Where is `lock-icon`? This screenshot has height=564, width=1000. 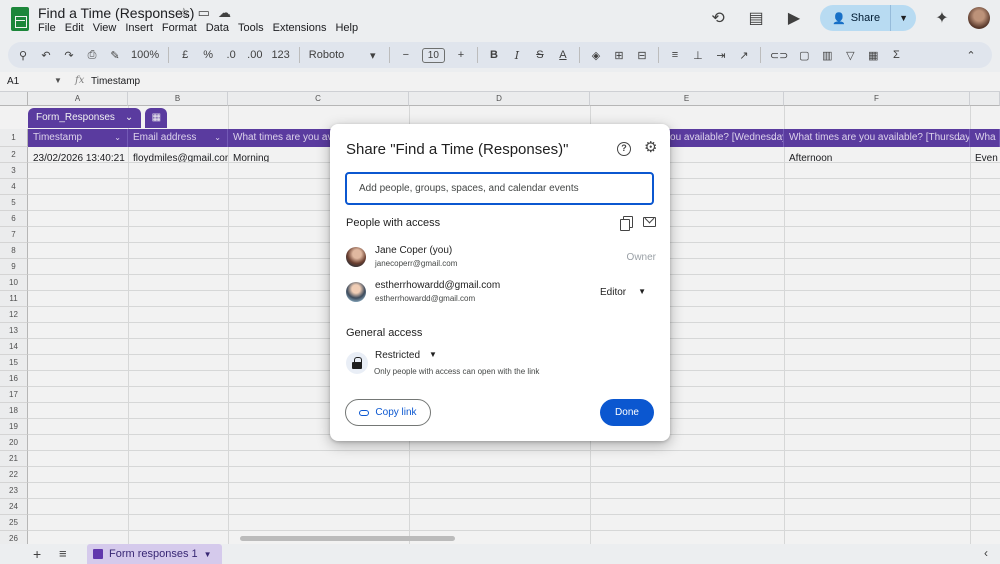 lock-icon is located at coordinates (357, 363).